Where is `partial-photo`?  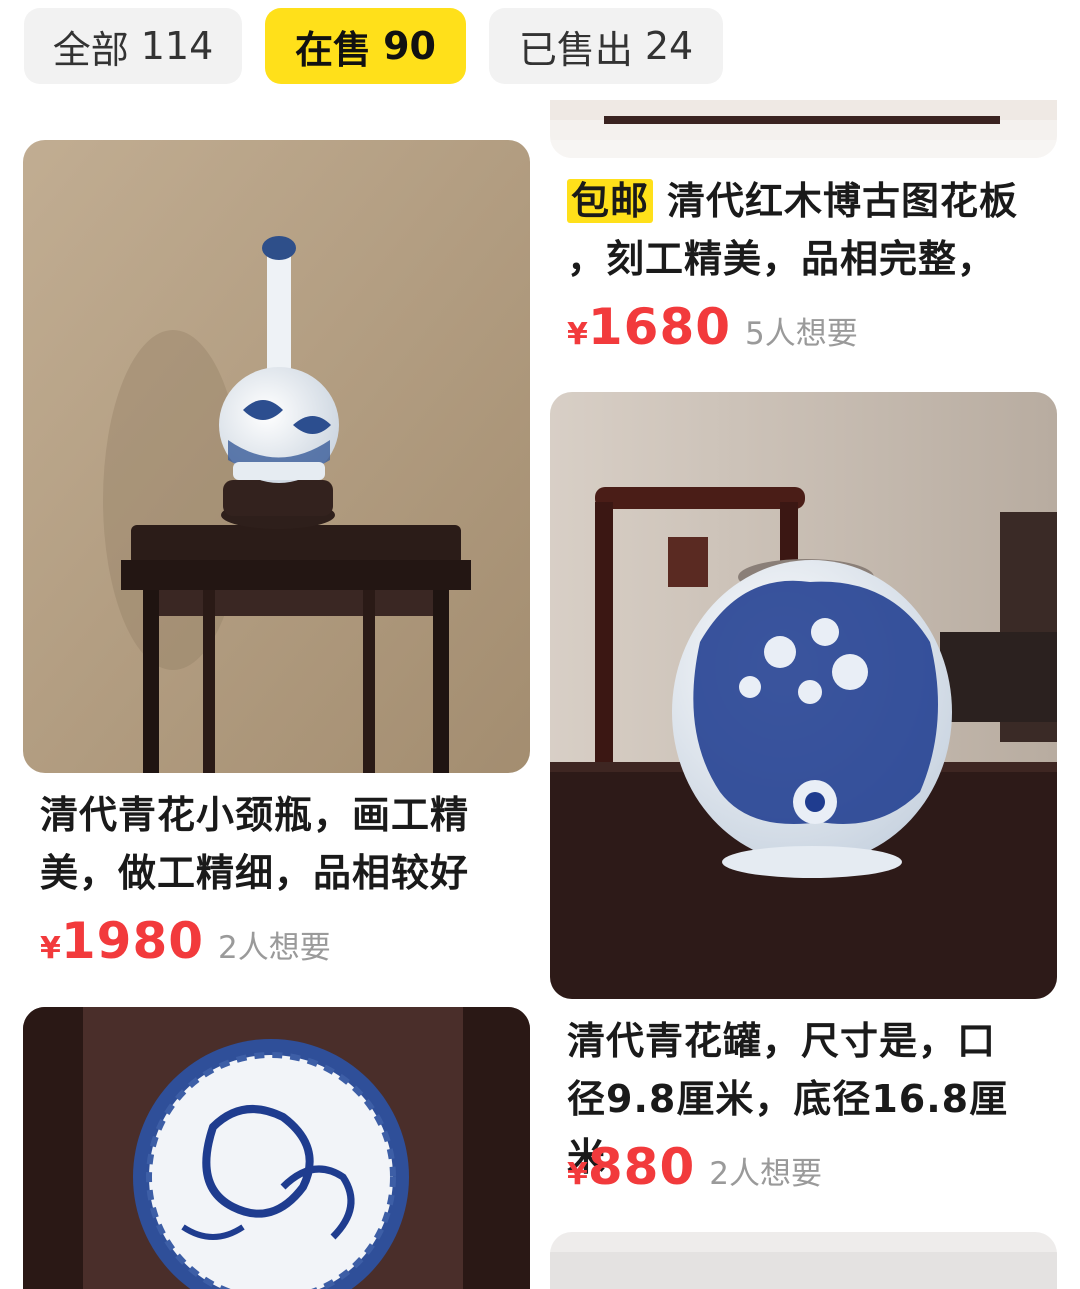 partial-photo is located at coordinates (803, 1260).